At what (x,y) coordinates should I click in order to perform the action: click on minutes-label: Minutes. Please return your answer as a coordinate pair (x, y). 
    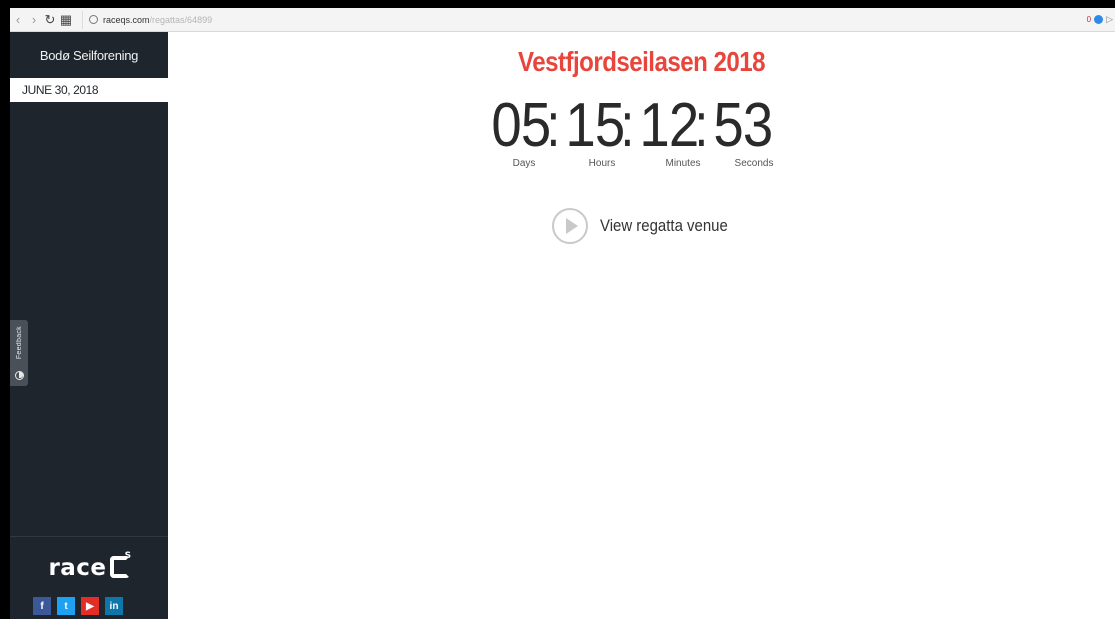
    Looking at the image, I should click on (683, 163).